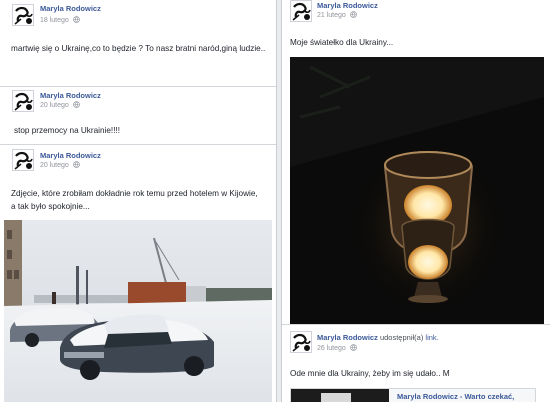  I want to click on shared-label: udostępnił(a), so click(401, 337).